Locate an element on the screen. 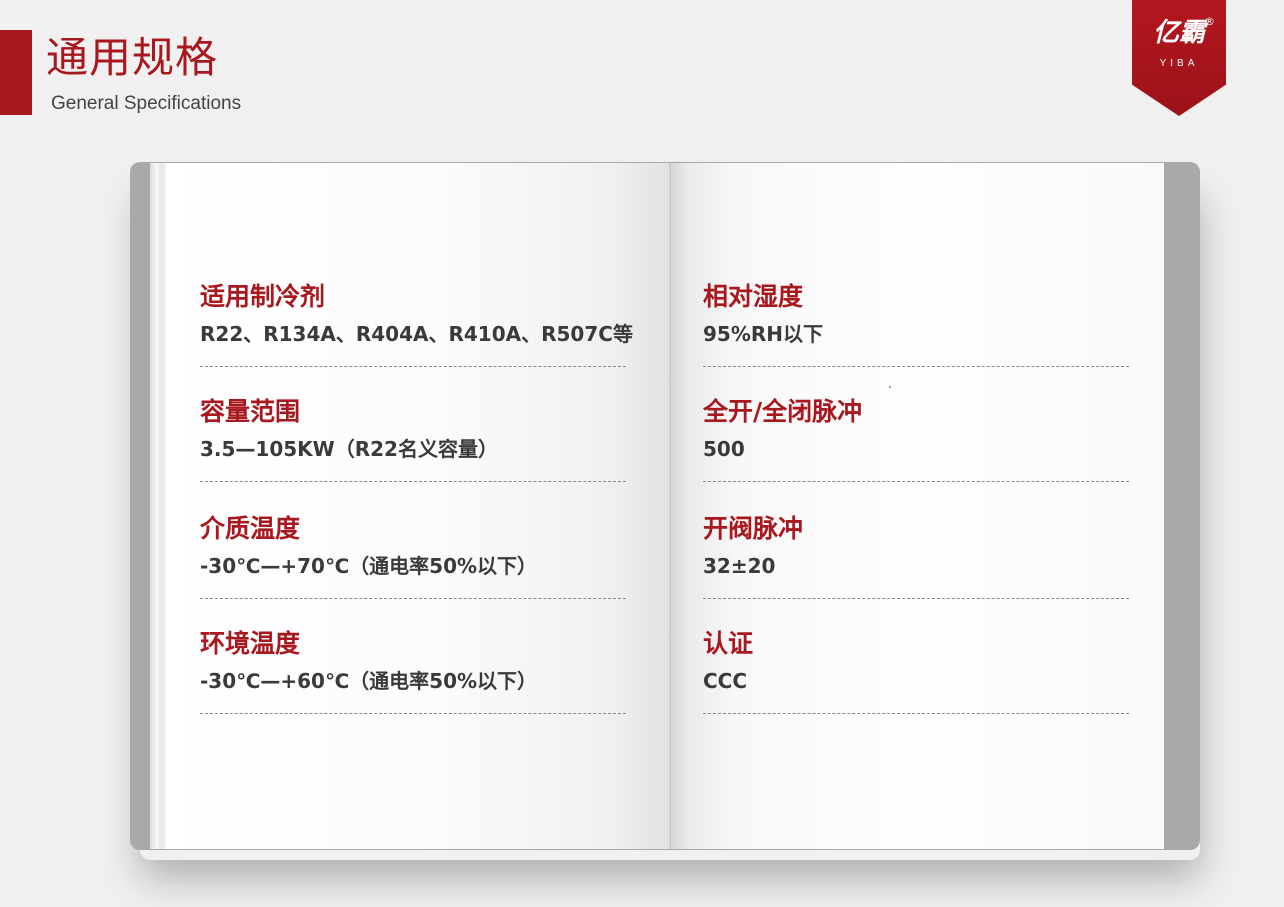  logo-text-en: YIBA is located at coordinates (1179, 63).